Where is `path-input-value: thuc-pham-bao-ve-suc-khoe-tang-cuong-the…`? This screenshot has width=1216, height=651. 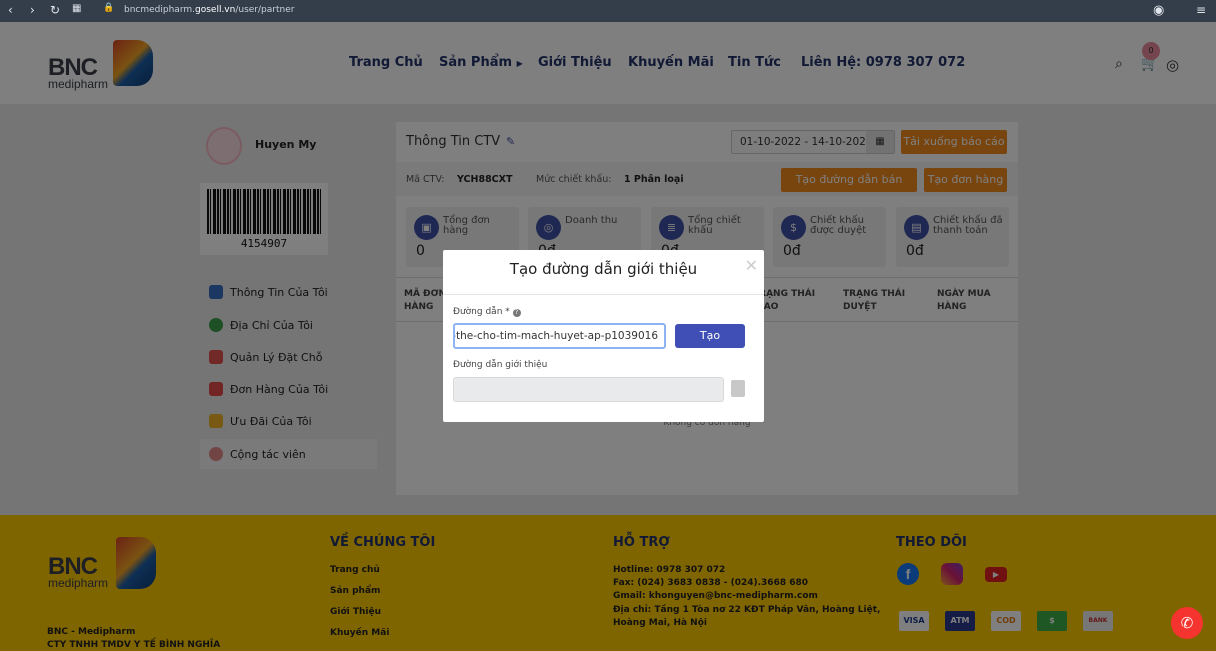 path-input-value: thuc-pham-bao-ve-suc-khoe-tang-cuong-the… is located at coordinates (555, 336).